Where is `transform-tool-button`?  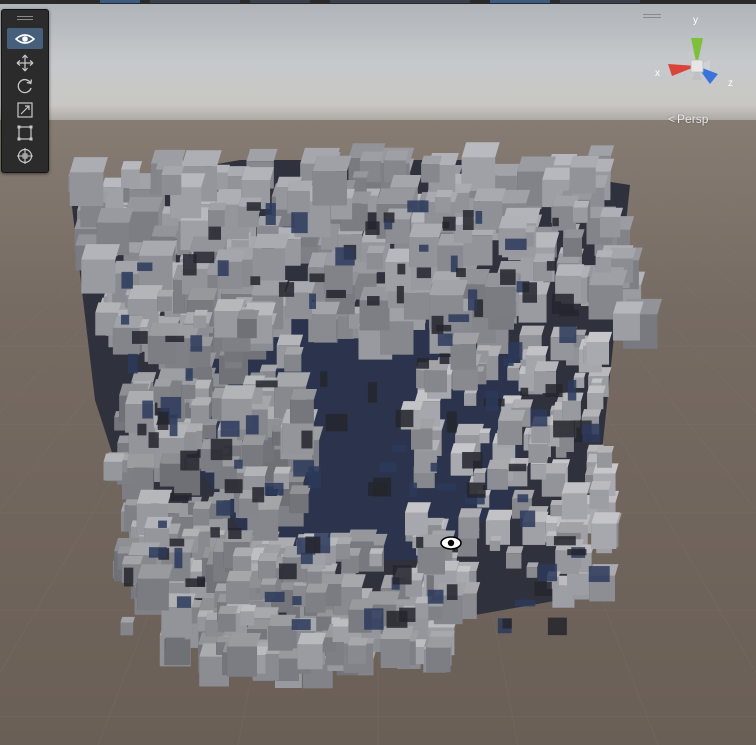
transform-tool-button is located at coordinates (25, 155).